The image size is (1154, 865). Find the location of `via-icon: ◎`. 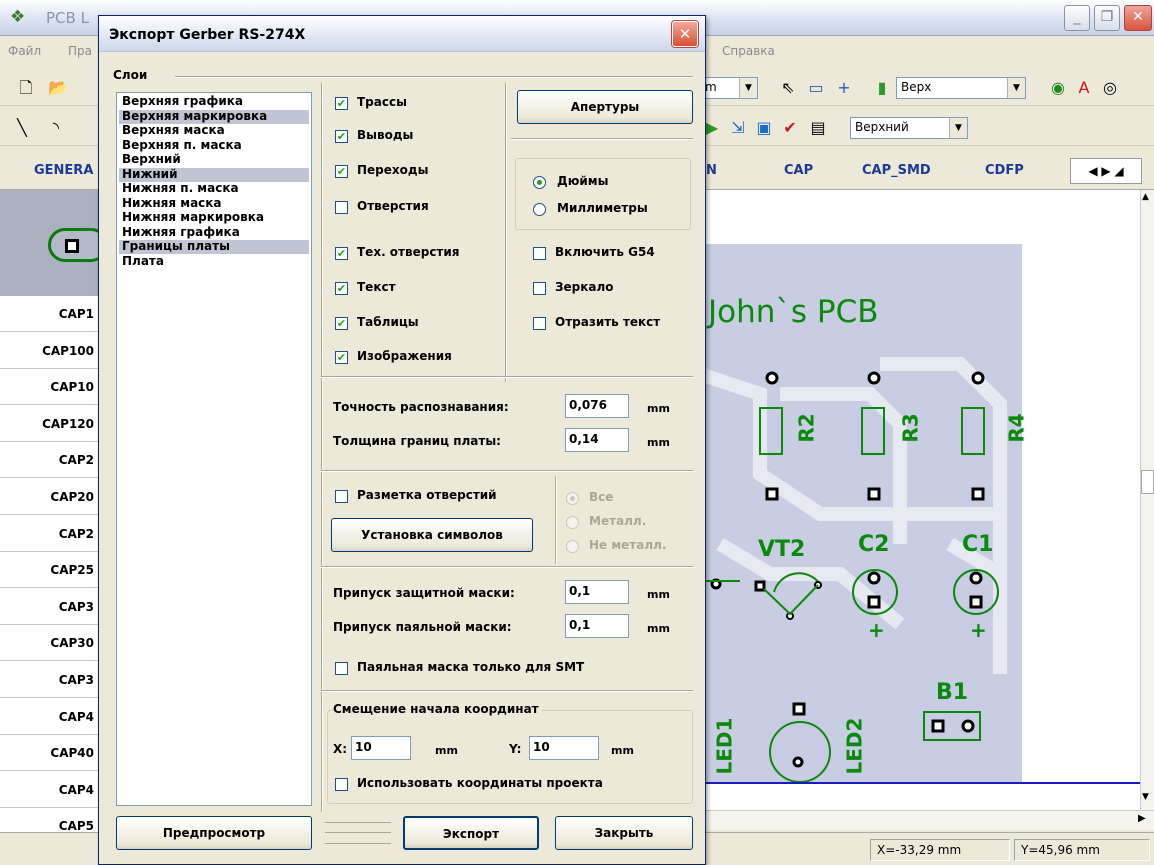

via-icon: ◎ is located at coordinates (1110, 88).